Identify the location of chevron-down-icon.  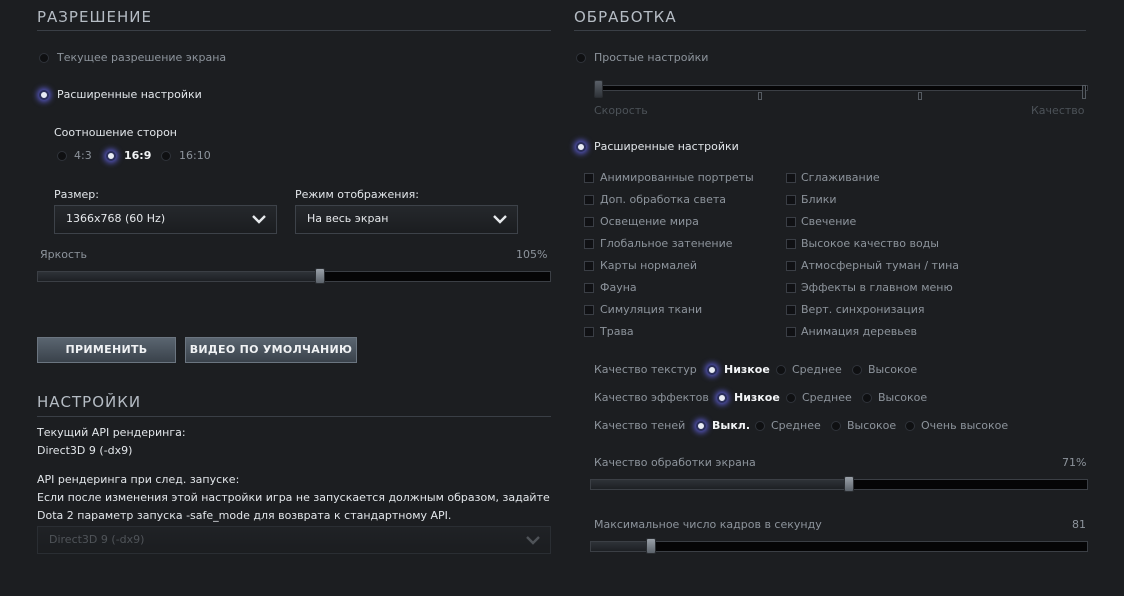
(500, 219).